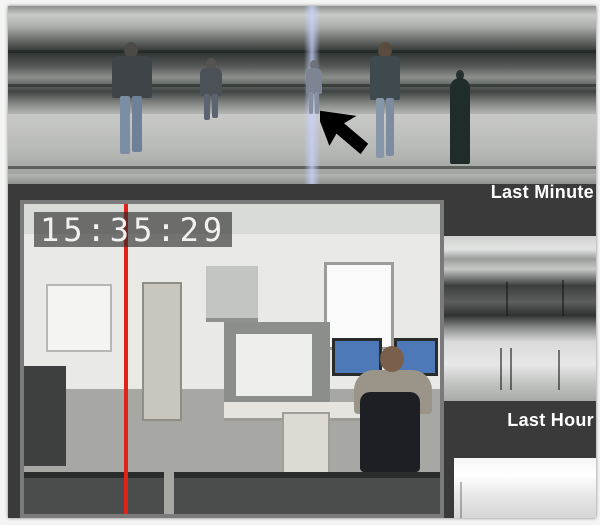 The image size is (600, 525). I want to click on last-hour-strip, so click(525, 488).